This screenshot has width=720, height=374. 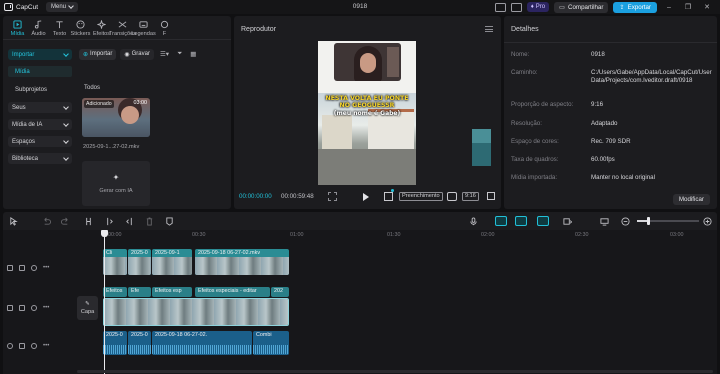 I want to click on export-button: ⇪ Exportar, so click(x=635, y=7).